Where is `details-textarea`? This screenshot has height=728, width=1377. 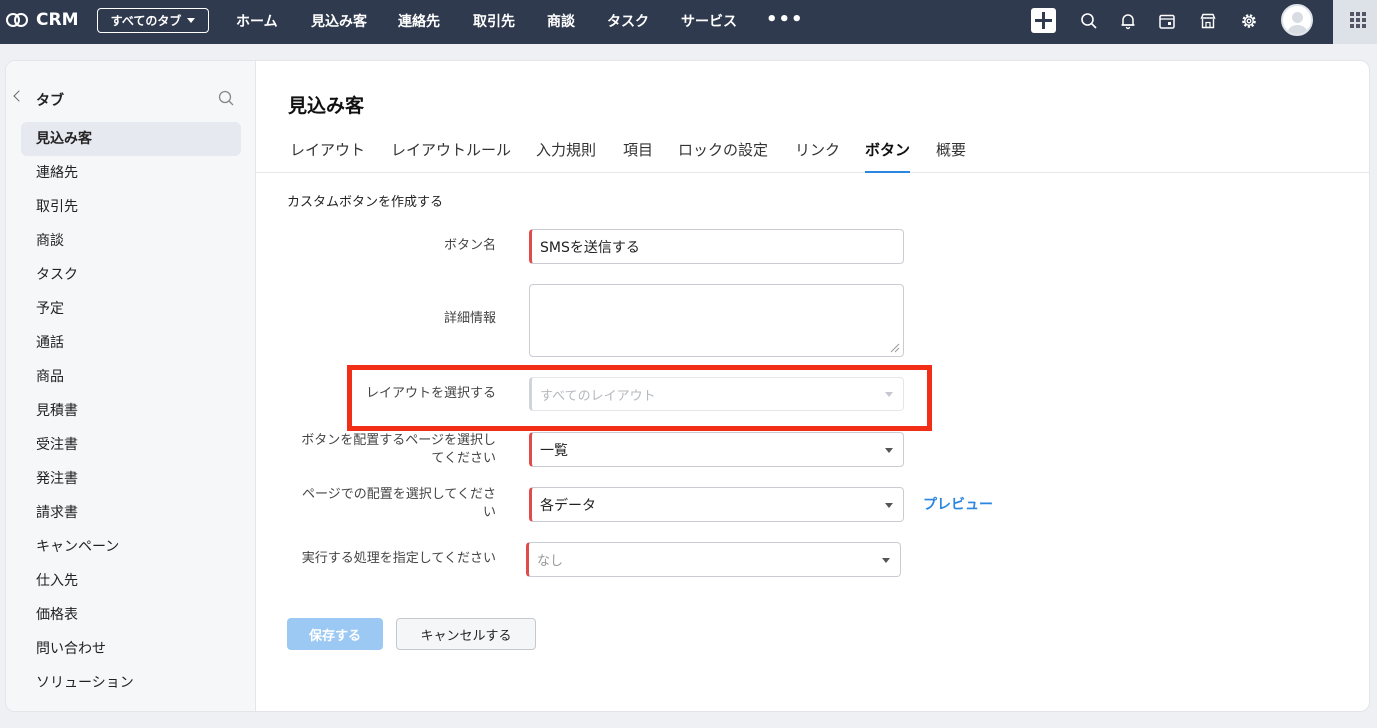 details-textarea is located at coordinates (716, 320).